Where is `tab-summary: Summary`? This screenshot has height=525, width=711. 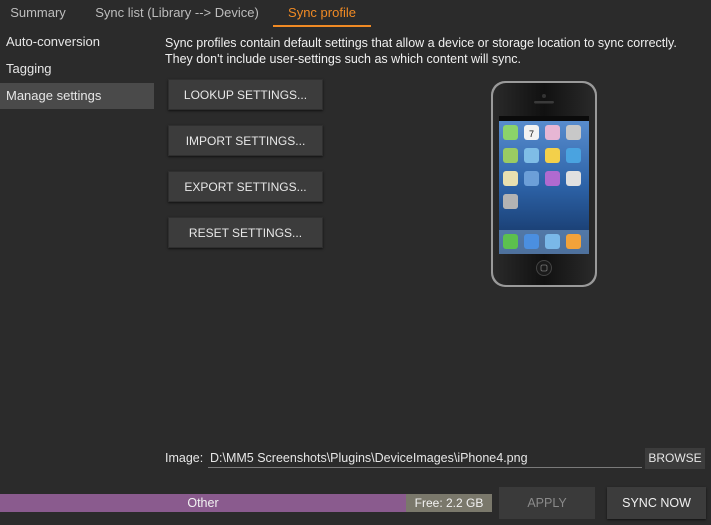
tab-summary: Summary is located at coordinates (38, 13).